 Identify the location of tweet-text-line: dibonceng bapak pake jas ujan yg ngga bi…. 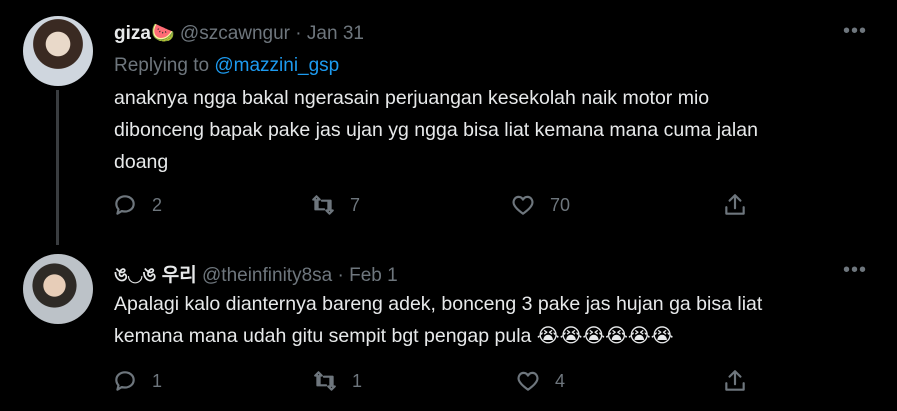
(436, 130).